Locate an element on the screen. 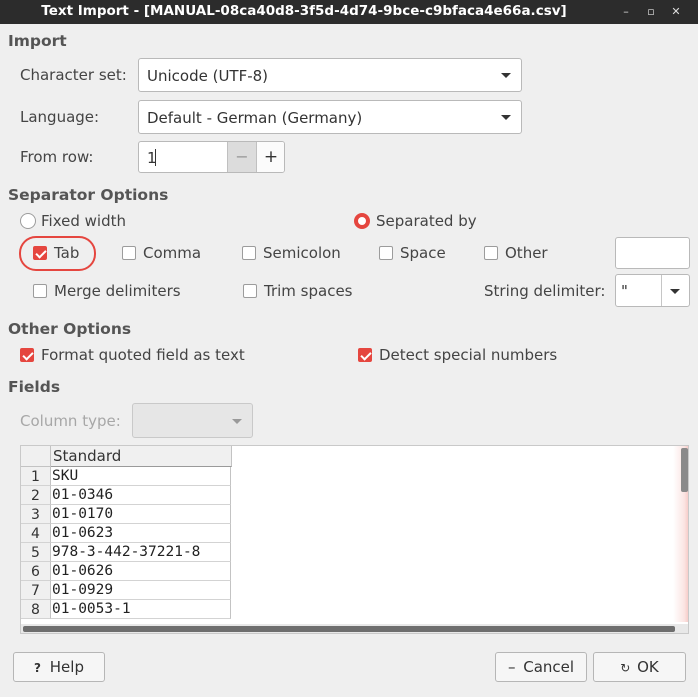 The width and height of the screenshot is (698, 697). other-label: Other is located at coordinates (526, 253).